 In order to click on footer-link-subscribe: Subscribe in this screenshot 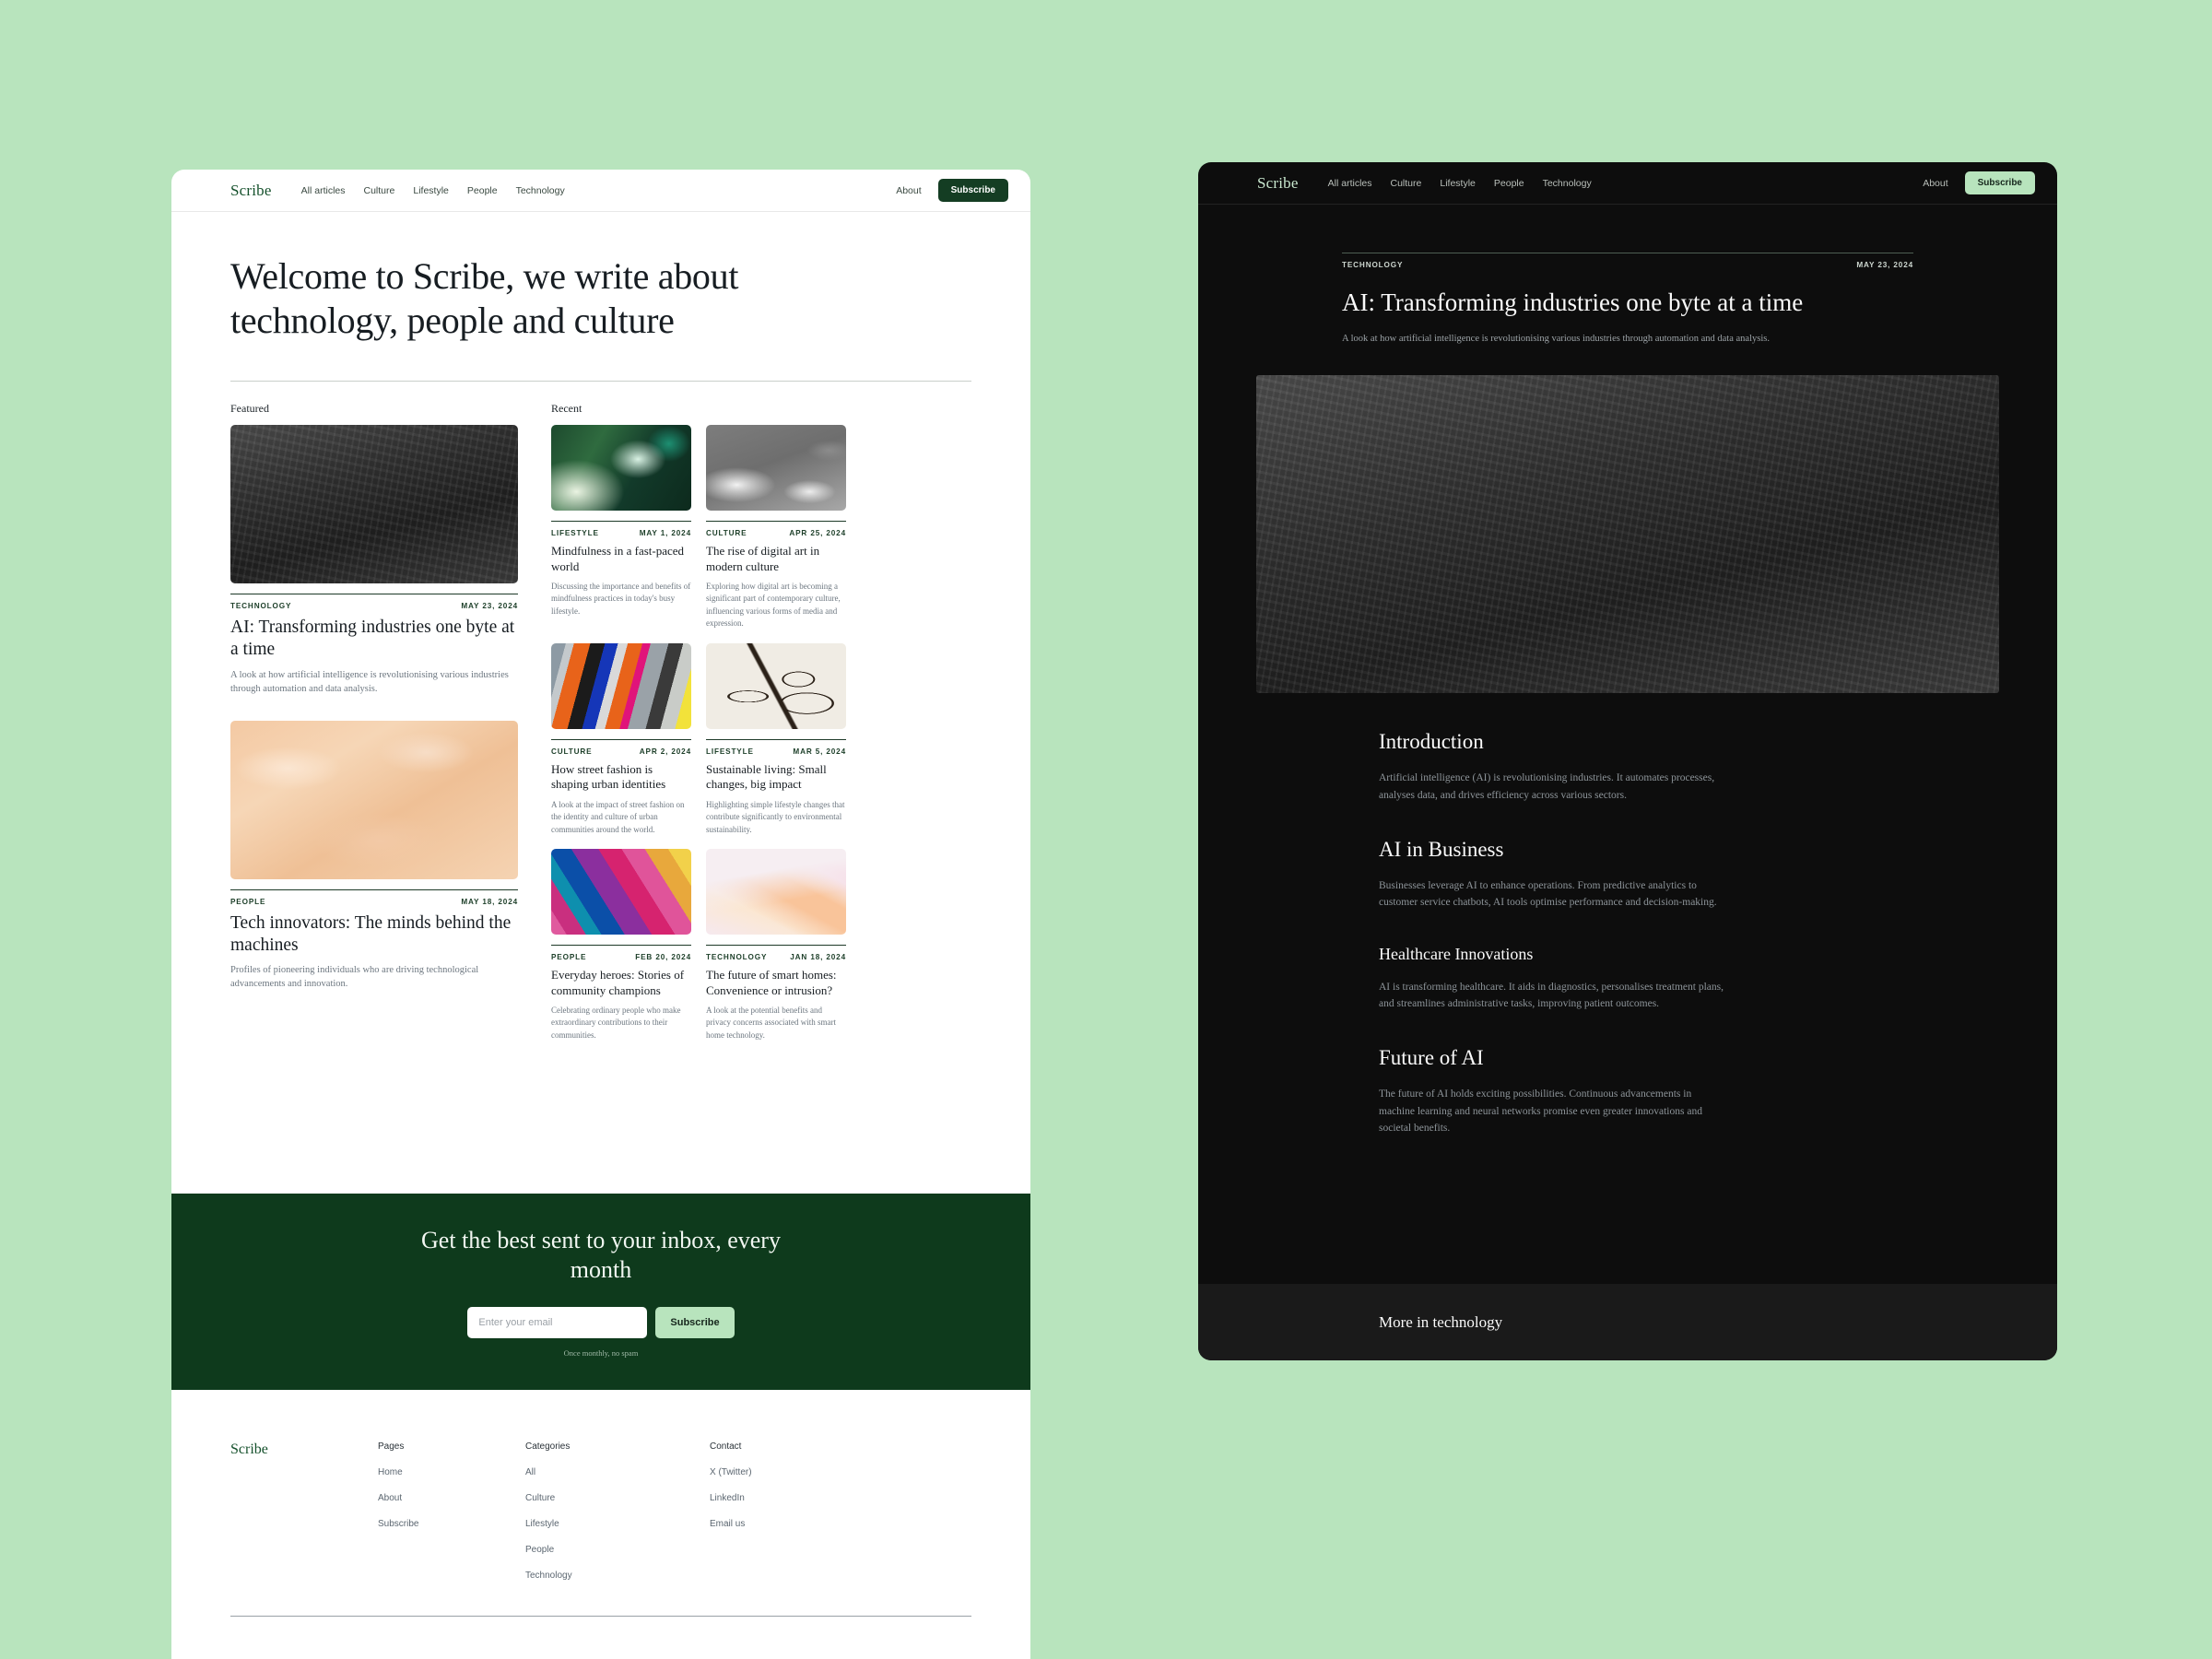, I will do `click(451, 1524)`.